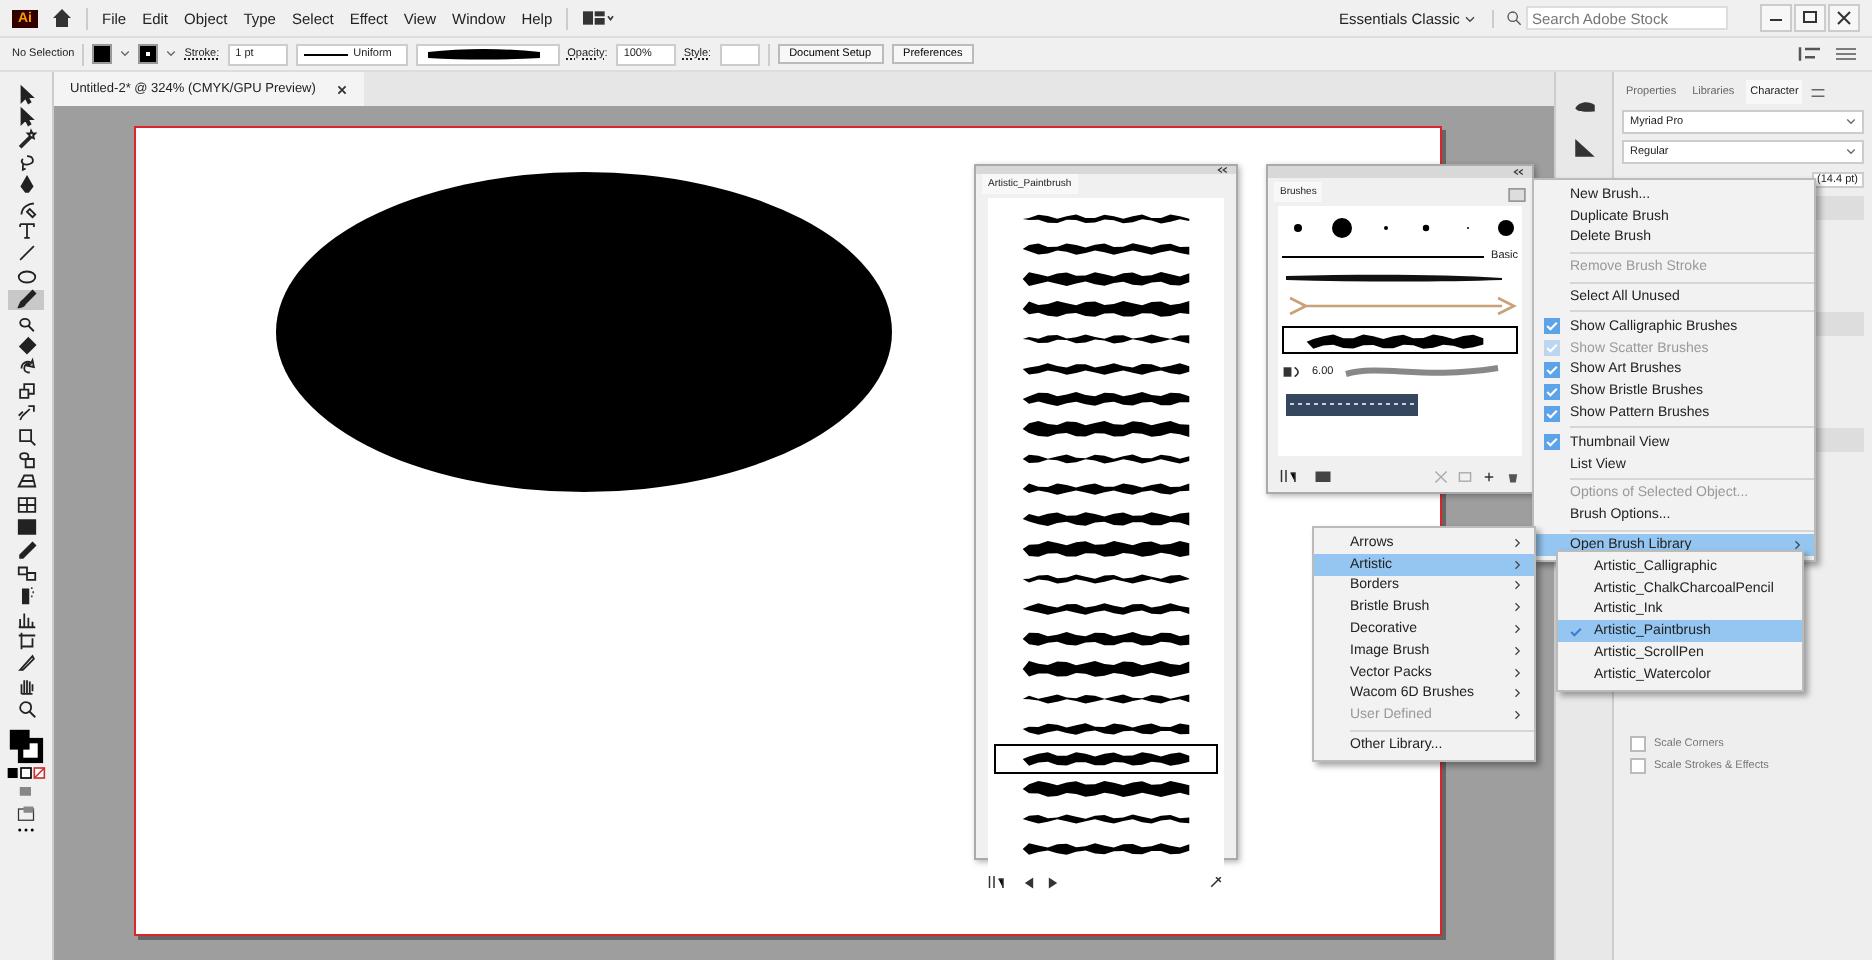  Describe the element at coordinates (26, 276) in the screenshot. I see `ellipse-tool-icon` at that location.